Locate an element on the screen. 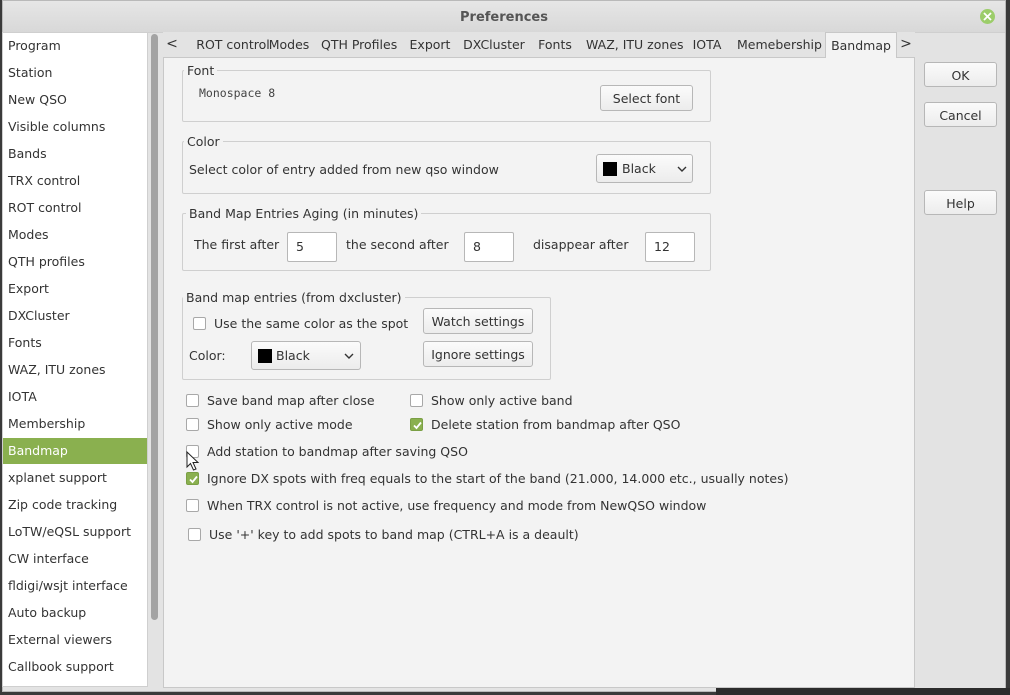 This screenshot has width=1010, height=695. delete-after-qso-checkbox is located at coordinates (416, 424).